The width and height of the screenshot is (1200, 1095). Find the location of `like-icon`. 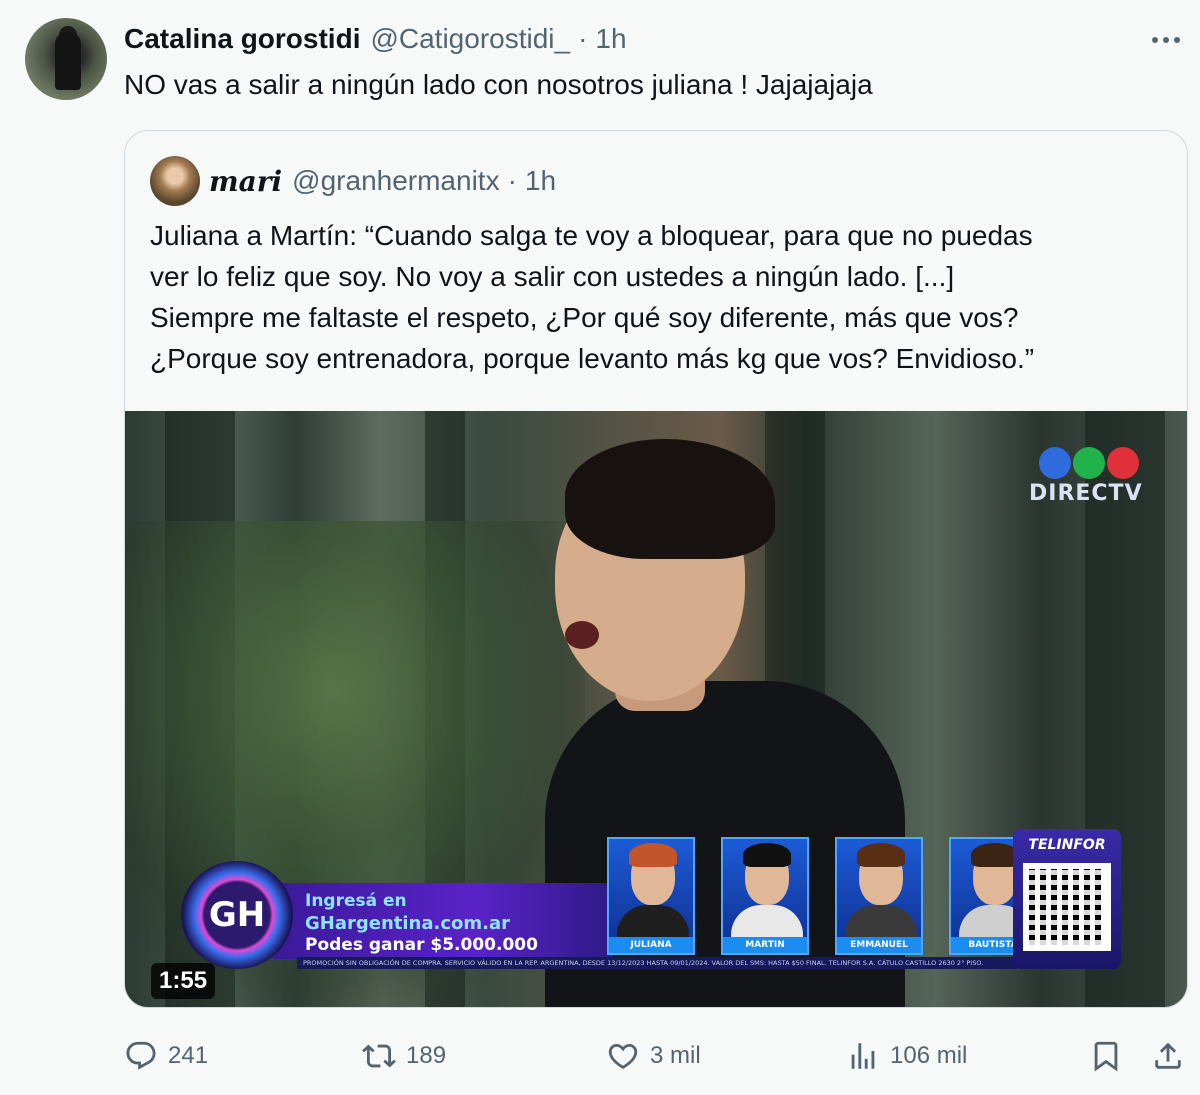

like-icon is located at coordinates (623, 1056).